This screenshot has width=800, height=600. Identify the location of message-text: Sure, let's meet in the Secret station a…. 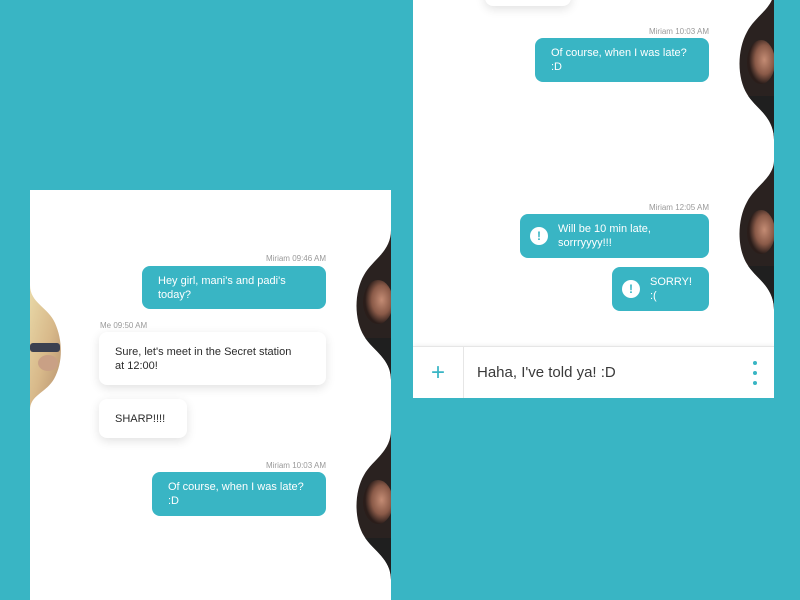
(203, 358).